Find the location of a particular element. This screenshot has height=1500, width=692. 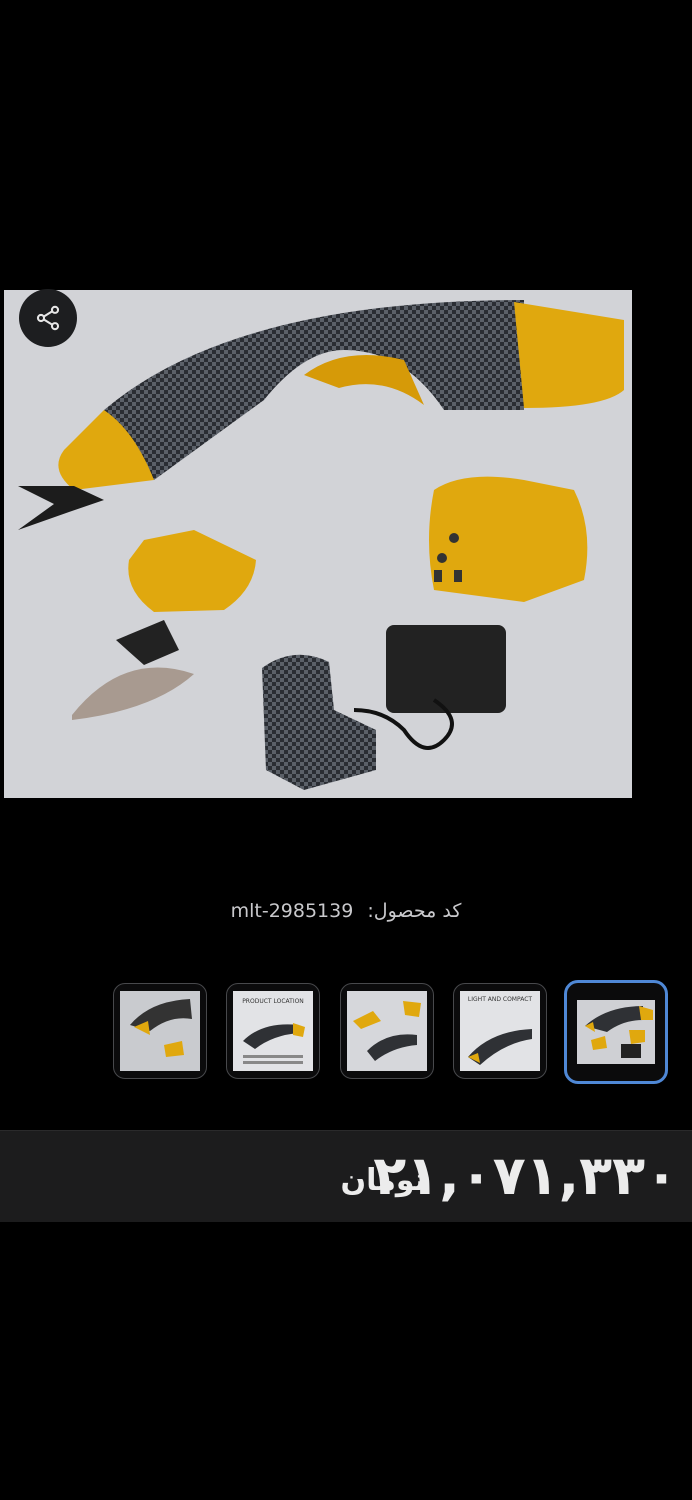

product-code-label: کد محصول: is located at coordinates (414, 911).